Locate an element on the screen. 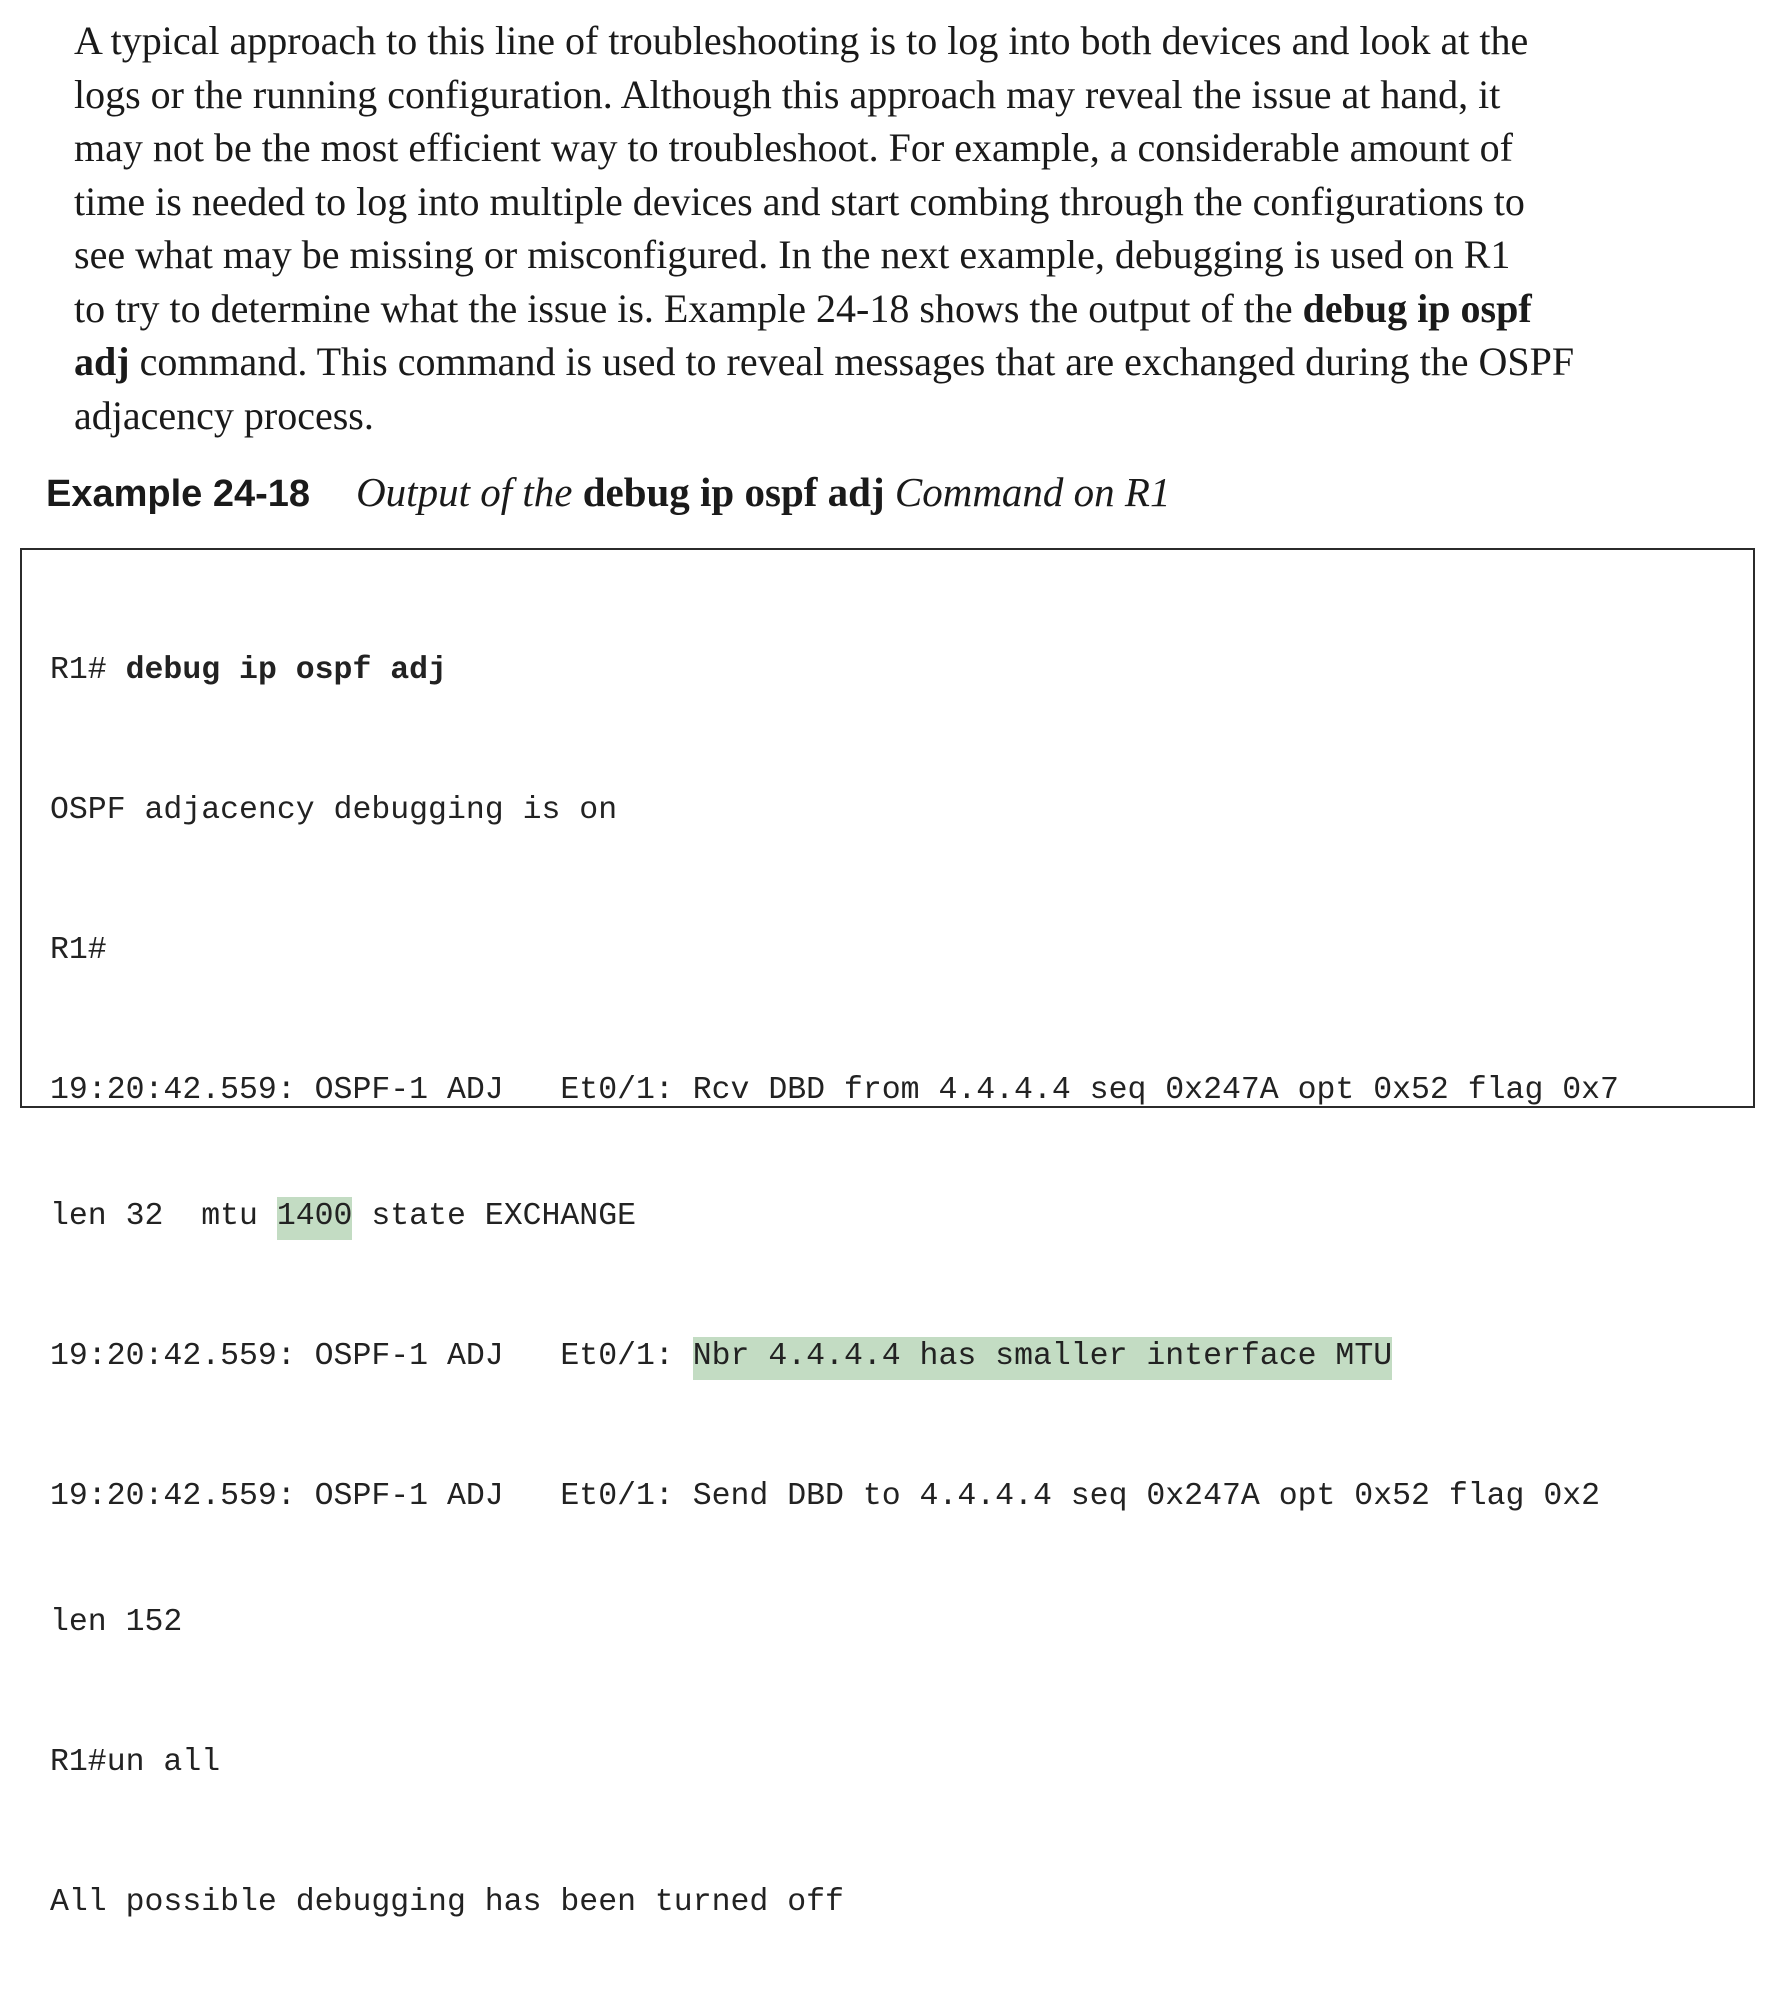 This screenshot has height=2008, width=1768. inline-command: debug ip ospf is located at coordinates (1417, 308).